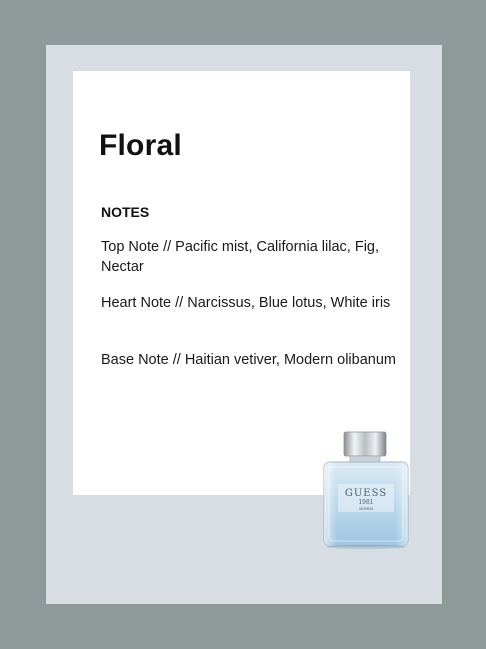 Image resolution: width=486 pixels, height=649 pixels. Describe the element at coordinates (140, 145) in the screenshot. I see `fragrance-family-title: Floral` at that location.